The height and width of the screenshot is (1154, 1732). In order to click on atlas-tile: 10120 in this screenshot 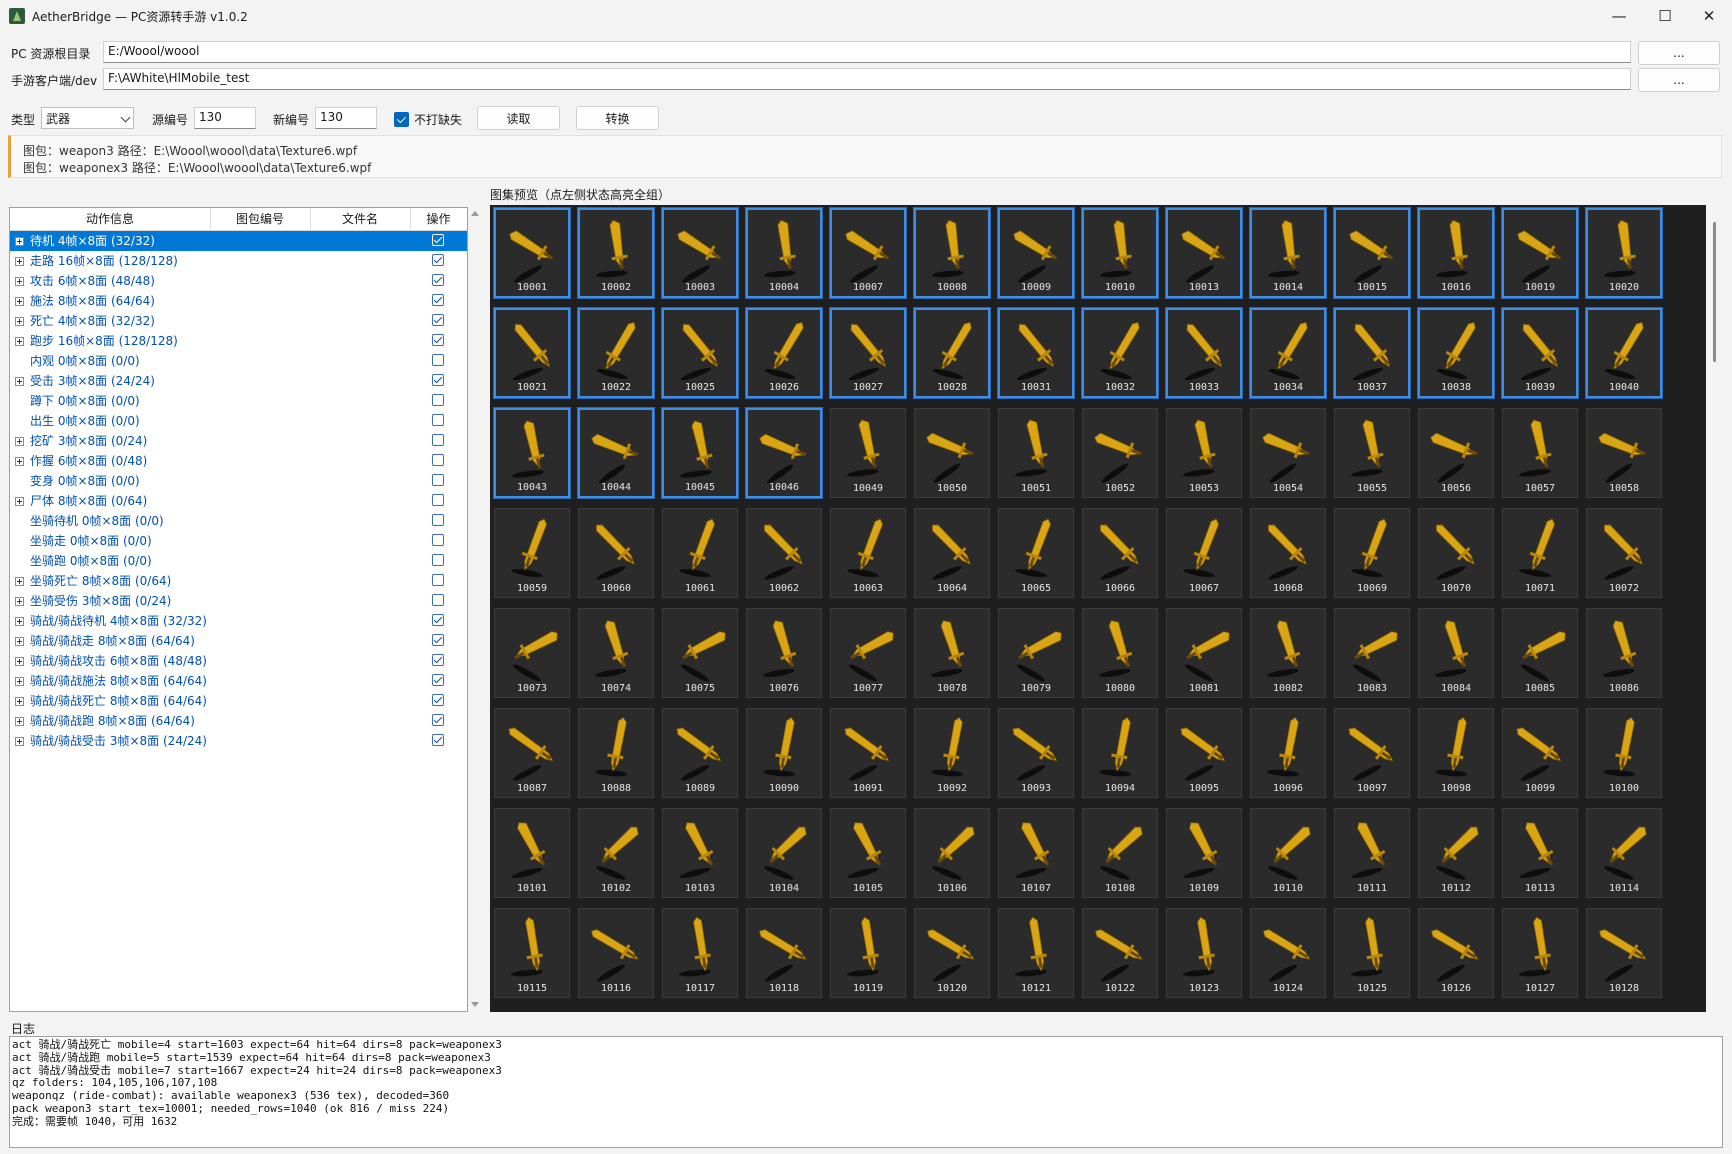, I will do `click(952, 953)`.